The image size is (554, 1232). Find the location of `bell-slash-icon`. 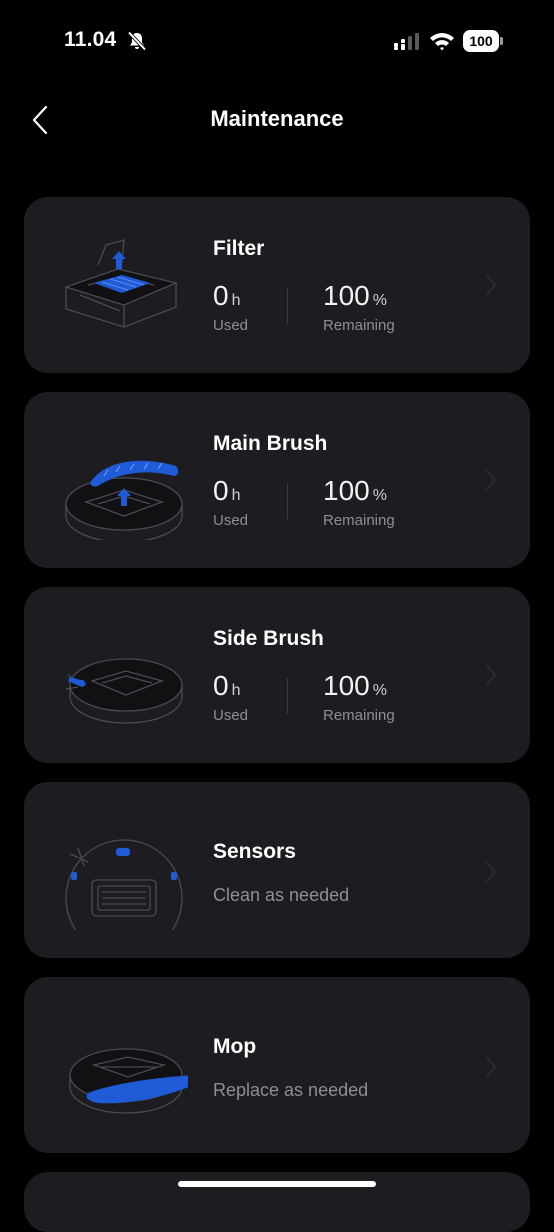

bell-slash-icon is located at coordinates (137, 41).